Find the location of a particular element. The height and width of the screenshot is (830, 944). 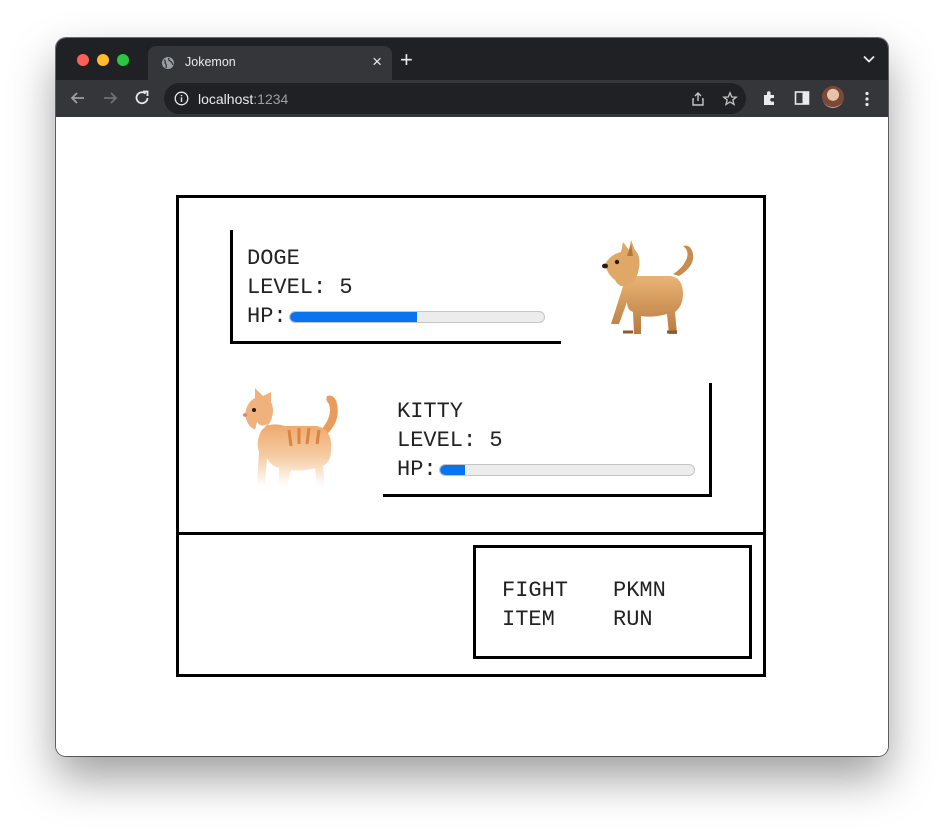

info-icon is located at coordinates (181, 98).